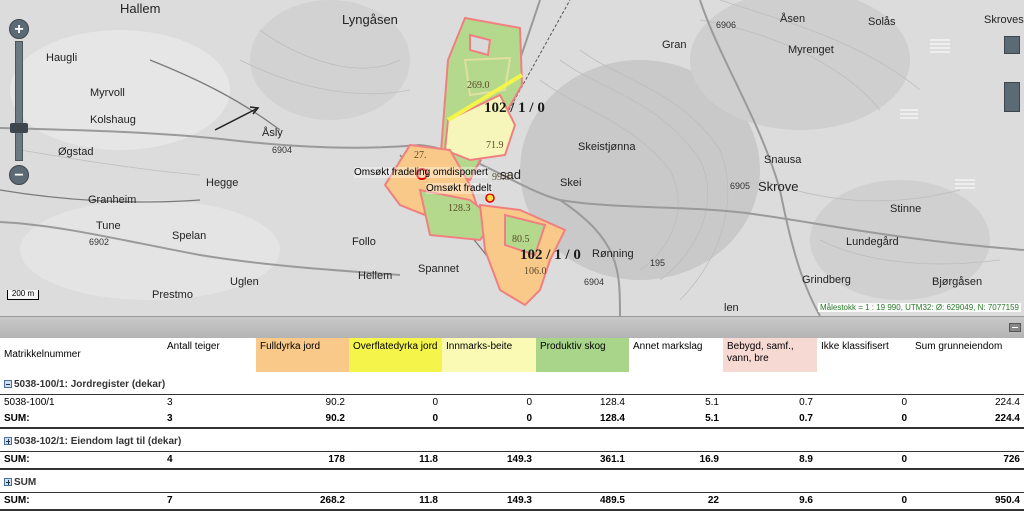 This screenshot has height=515, width=1024. What do you see at coordinates (421, 172) in the screenshot?
I see `callout-label: Omsøkt fradeling omdisponert` at bounding box center [421, 172].